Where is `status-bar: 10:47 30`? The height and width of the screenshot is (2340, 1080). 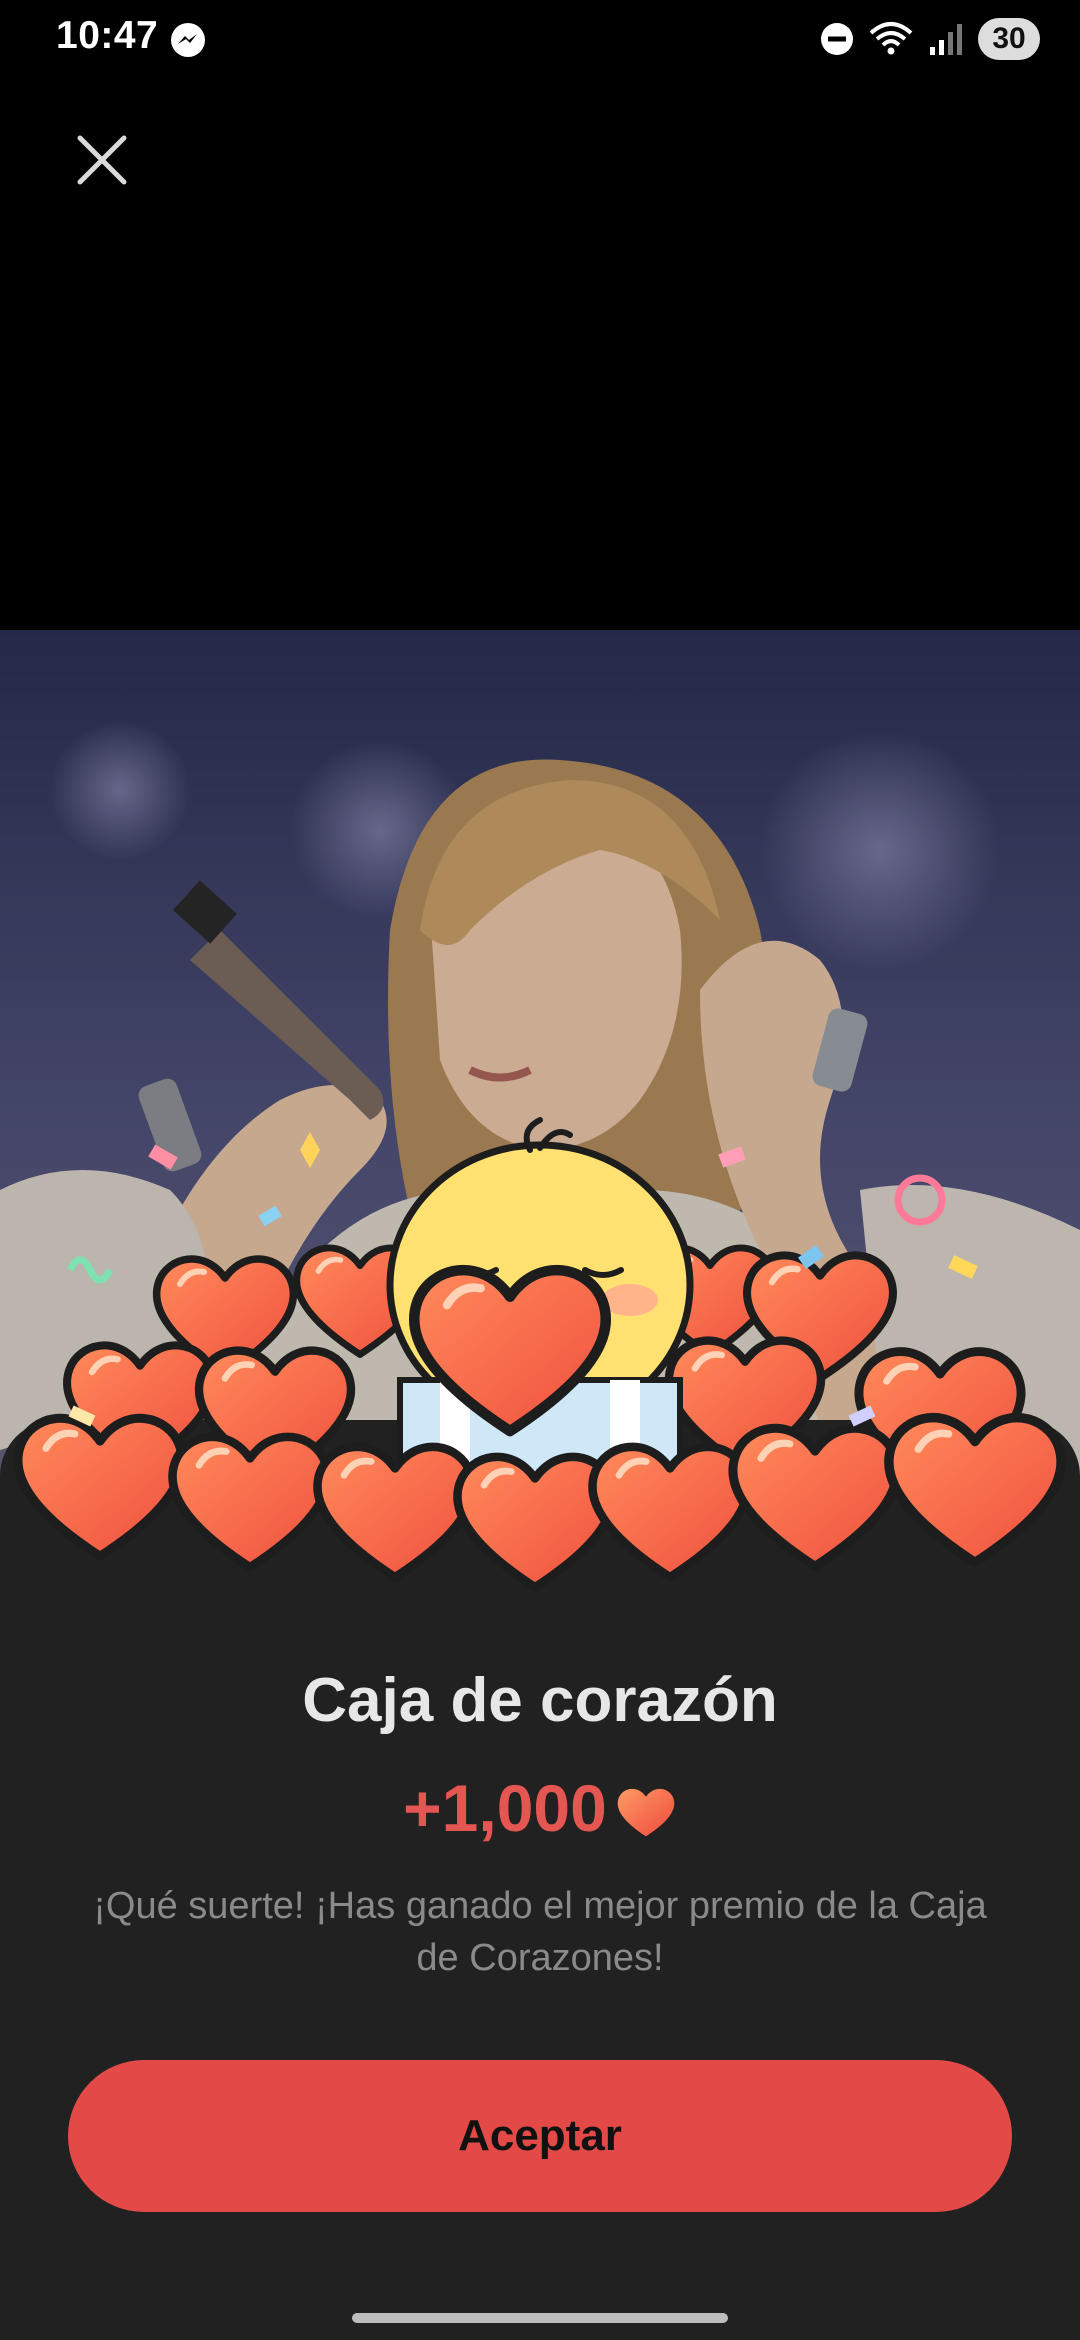
status-bar: 10:47 30 is located at coordinates (540, 42).